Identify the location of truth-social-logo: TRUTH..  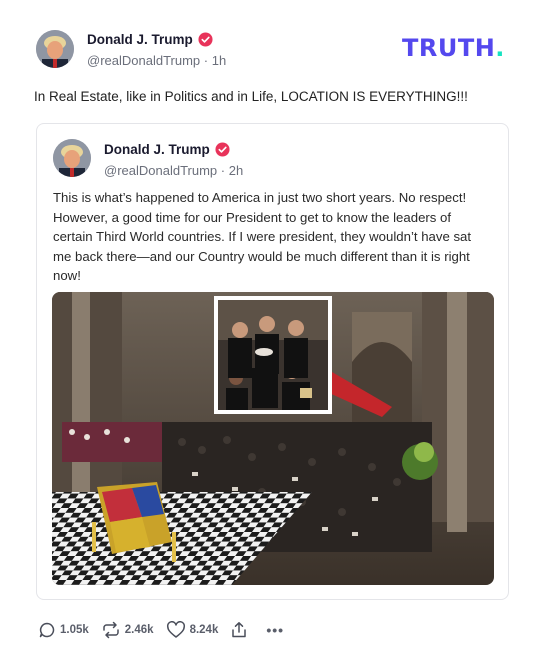
(453, 48).